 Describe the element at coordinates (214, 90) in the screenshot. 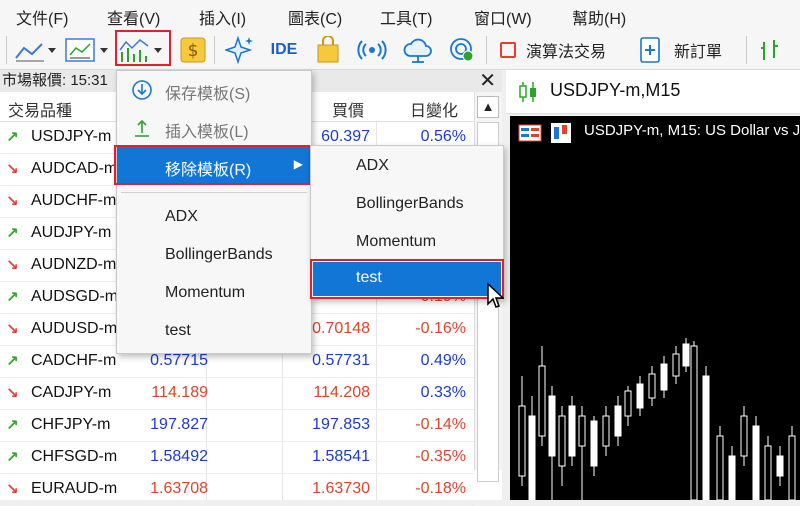

I see `save-template-item: 保存模板(S)` at that location.